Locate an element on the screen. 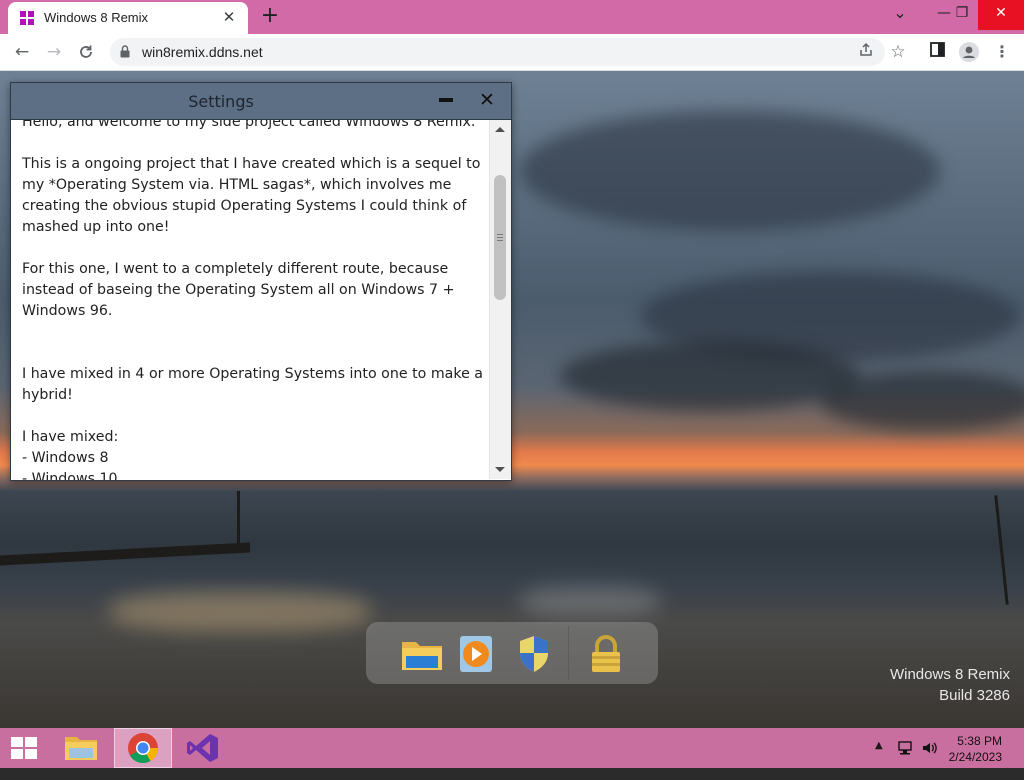 The width and height of the screenshot is (1024, 780). settings-titlebar: Settings ✕ is located at coordinates (261, 101).